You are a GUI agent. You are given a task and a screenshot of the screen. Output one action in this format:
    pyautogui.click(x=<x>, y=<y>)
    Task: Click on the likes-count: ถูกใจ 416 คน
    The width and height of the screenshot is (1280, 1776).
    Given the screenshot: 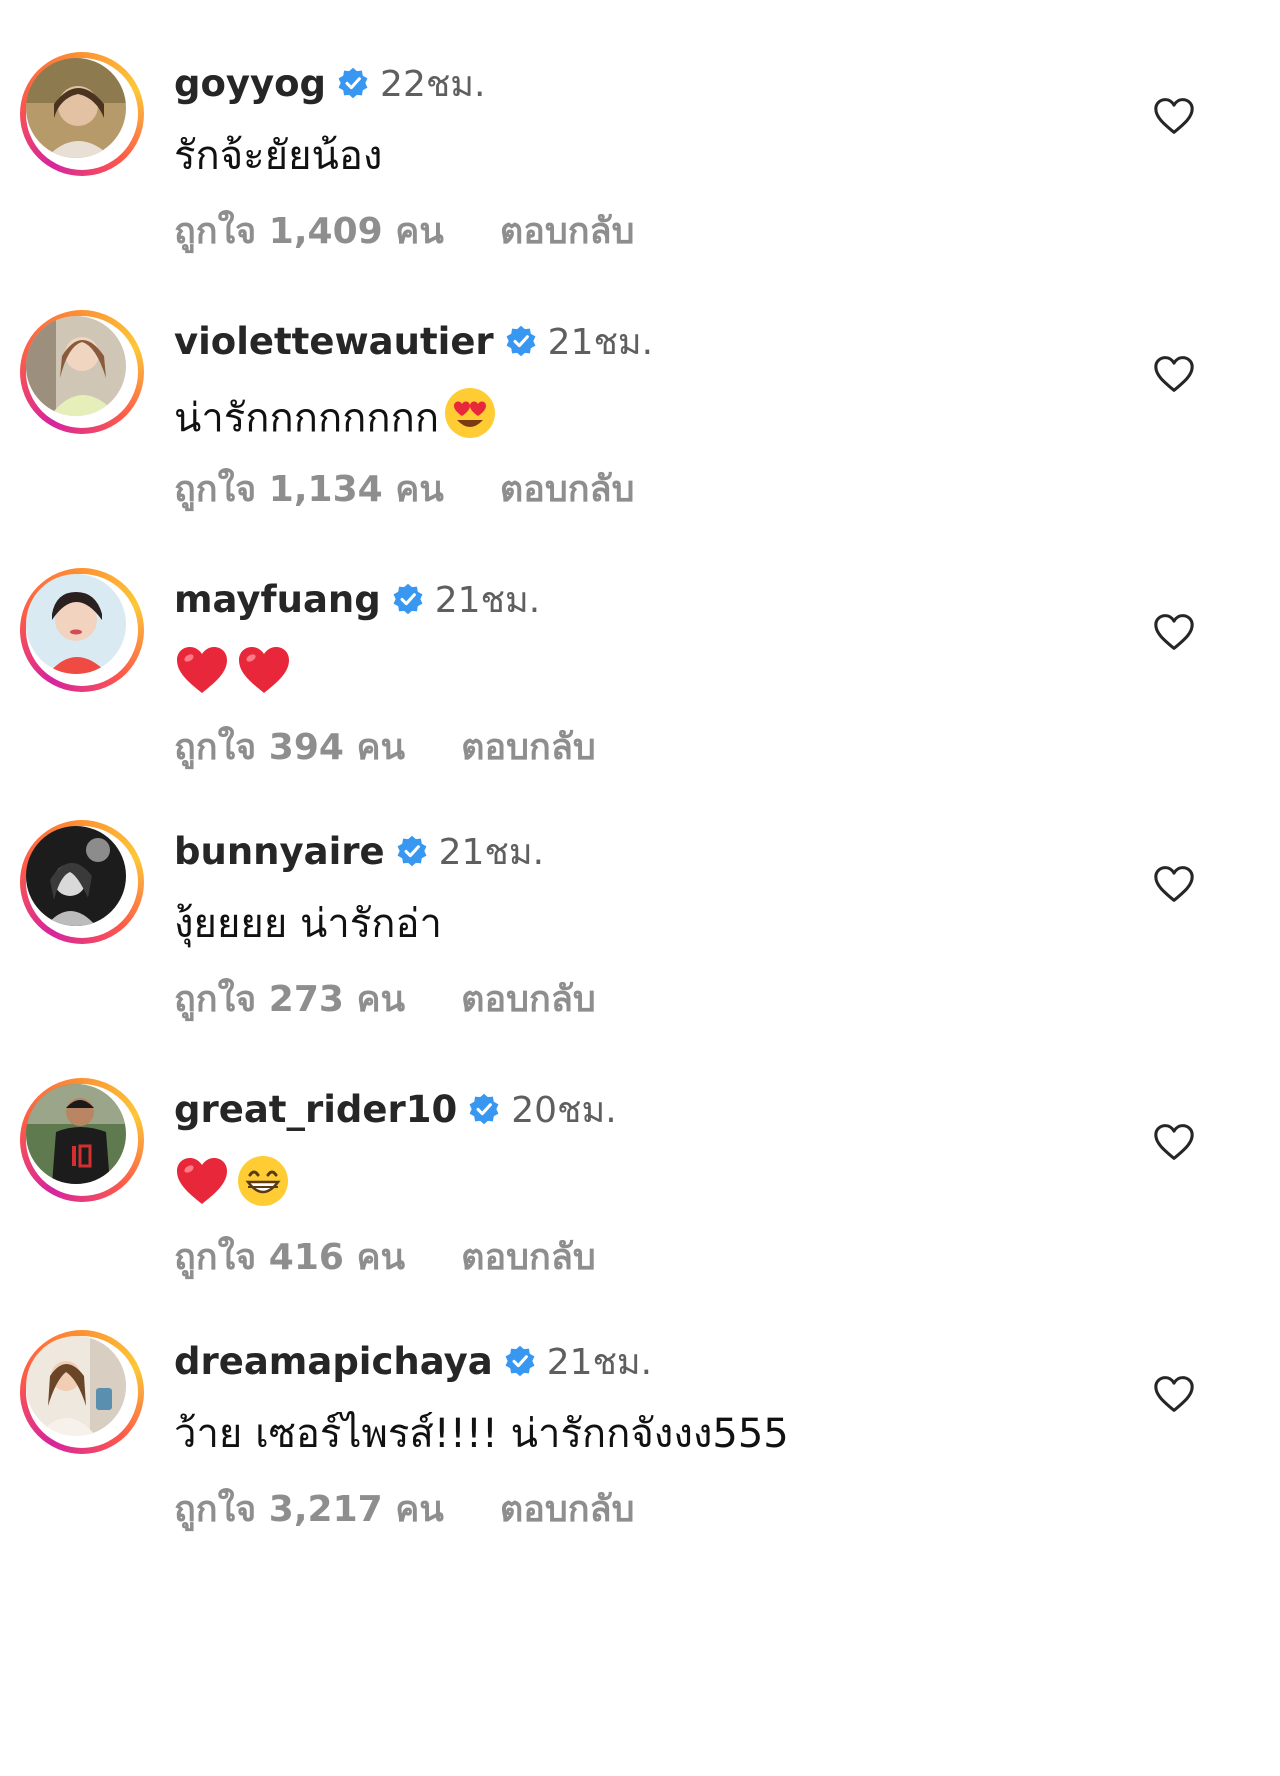 What is the action you would take?
    pyautogui.click(x=289, y=1256)
    